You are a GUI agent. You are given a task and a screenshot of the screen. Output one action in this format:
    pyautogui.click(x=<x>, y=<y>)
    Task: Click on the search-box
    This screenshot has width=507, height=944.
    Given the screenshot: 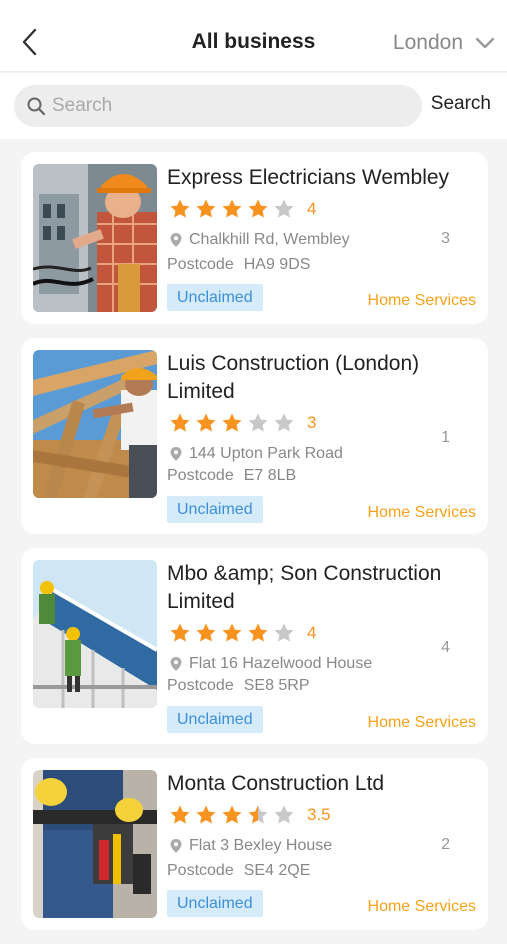 What is the action you would take?
    pyautogui.click(x=218, y=106)
    